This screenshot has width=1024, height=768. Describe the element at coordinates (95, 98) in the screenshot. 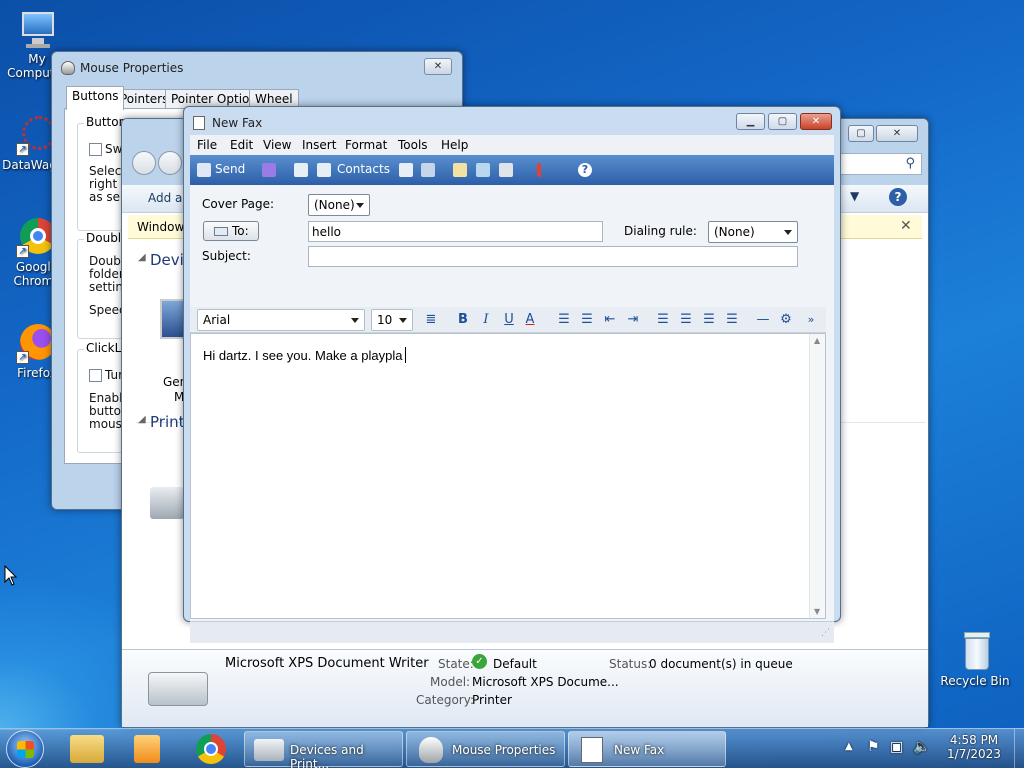

I see `tab-buttons: Buttons` at that location.